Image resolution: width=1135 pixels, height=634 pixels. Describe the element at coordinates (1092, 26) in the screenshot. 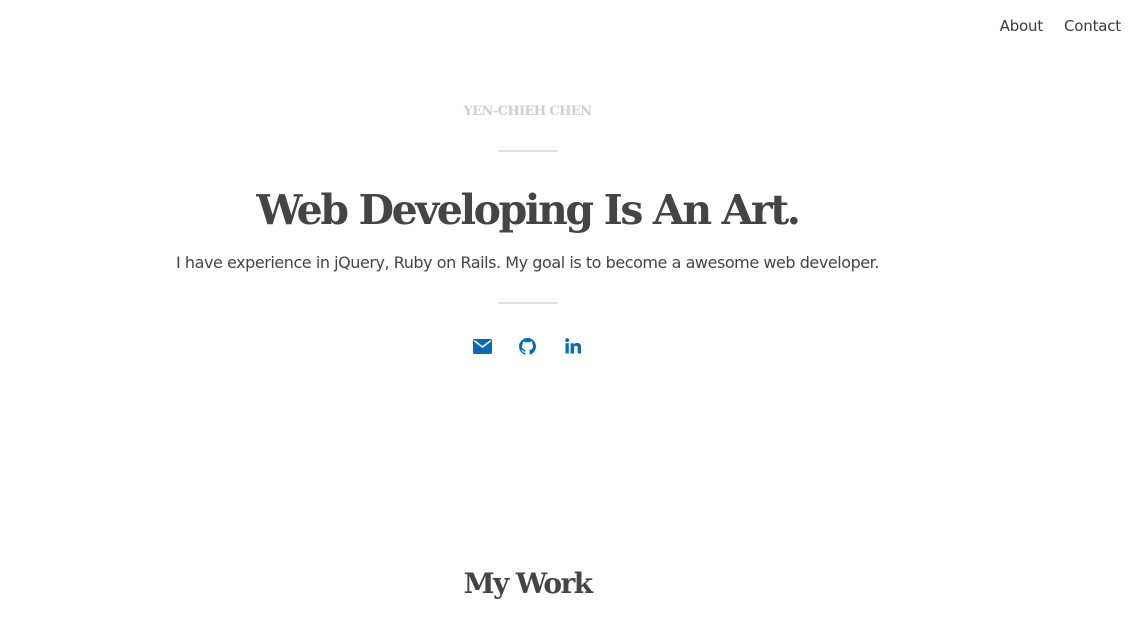

I see `nav-link-contact: Contact` at that location.